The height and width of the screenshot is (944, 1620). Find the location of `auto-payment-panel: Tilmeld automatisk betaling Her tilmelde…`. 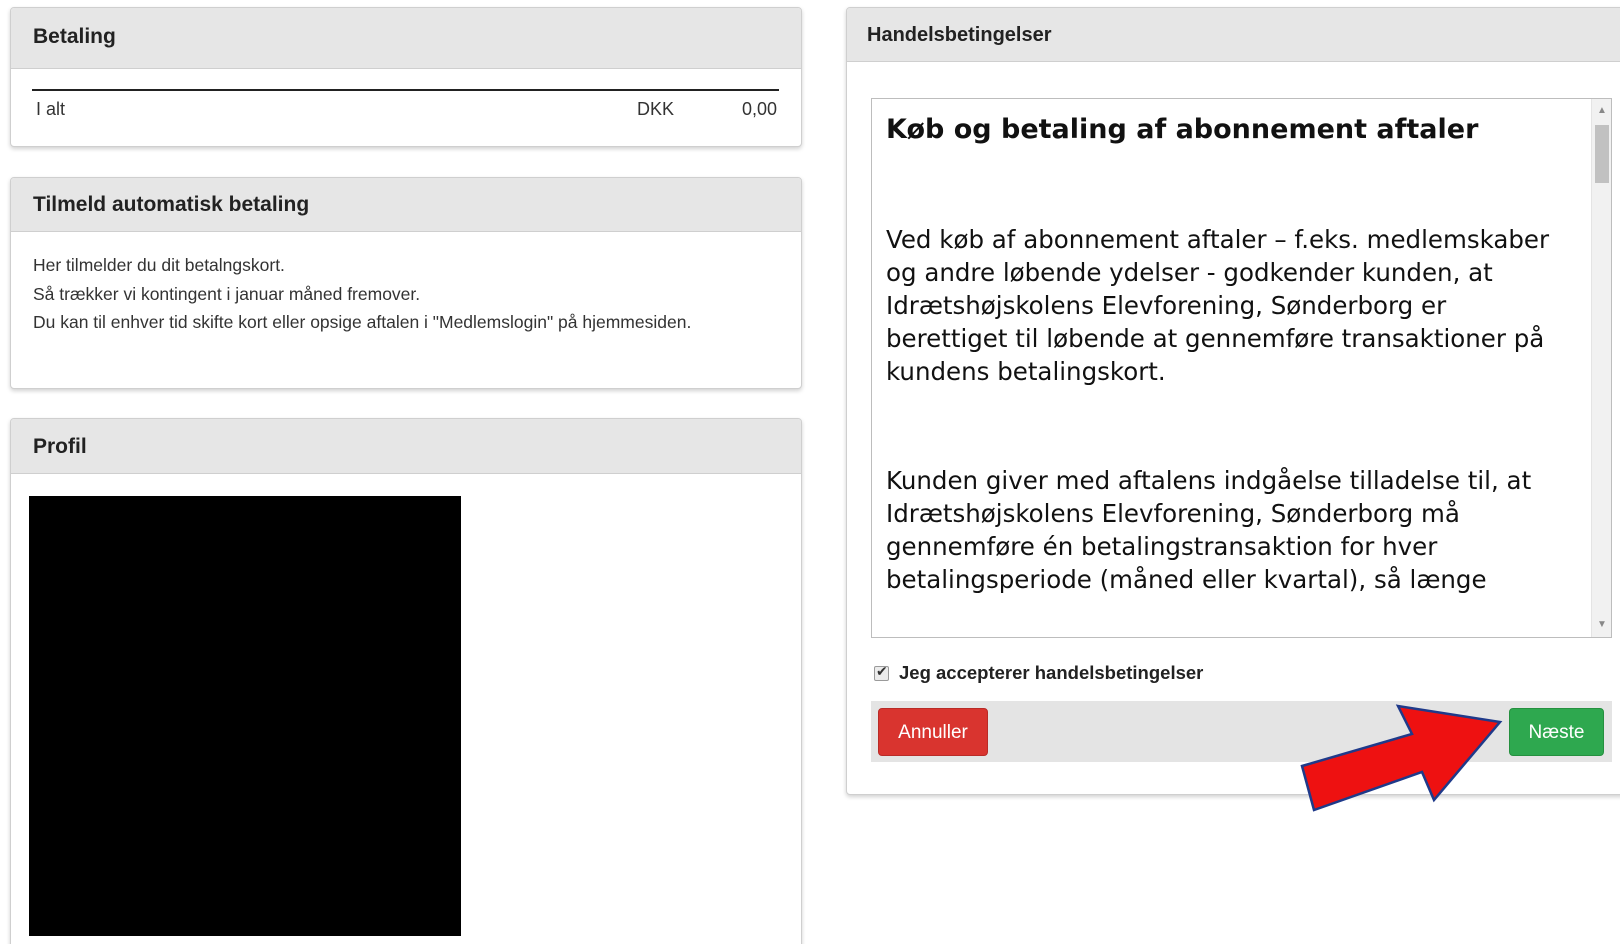

auto-payment-panel: Tilmeld automatisk betaling Her tilmelde… is located at coordinates (406, 283).